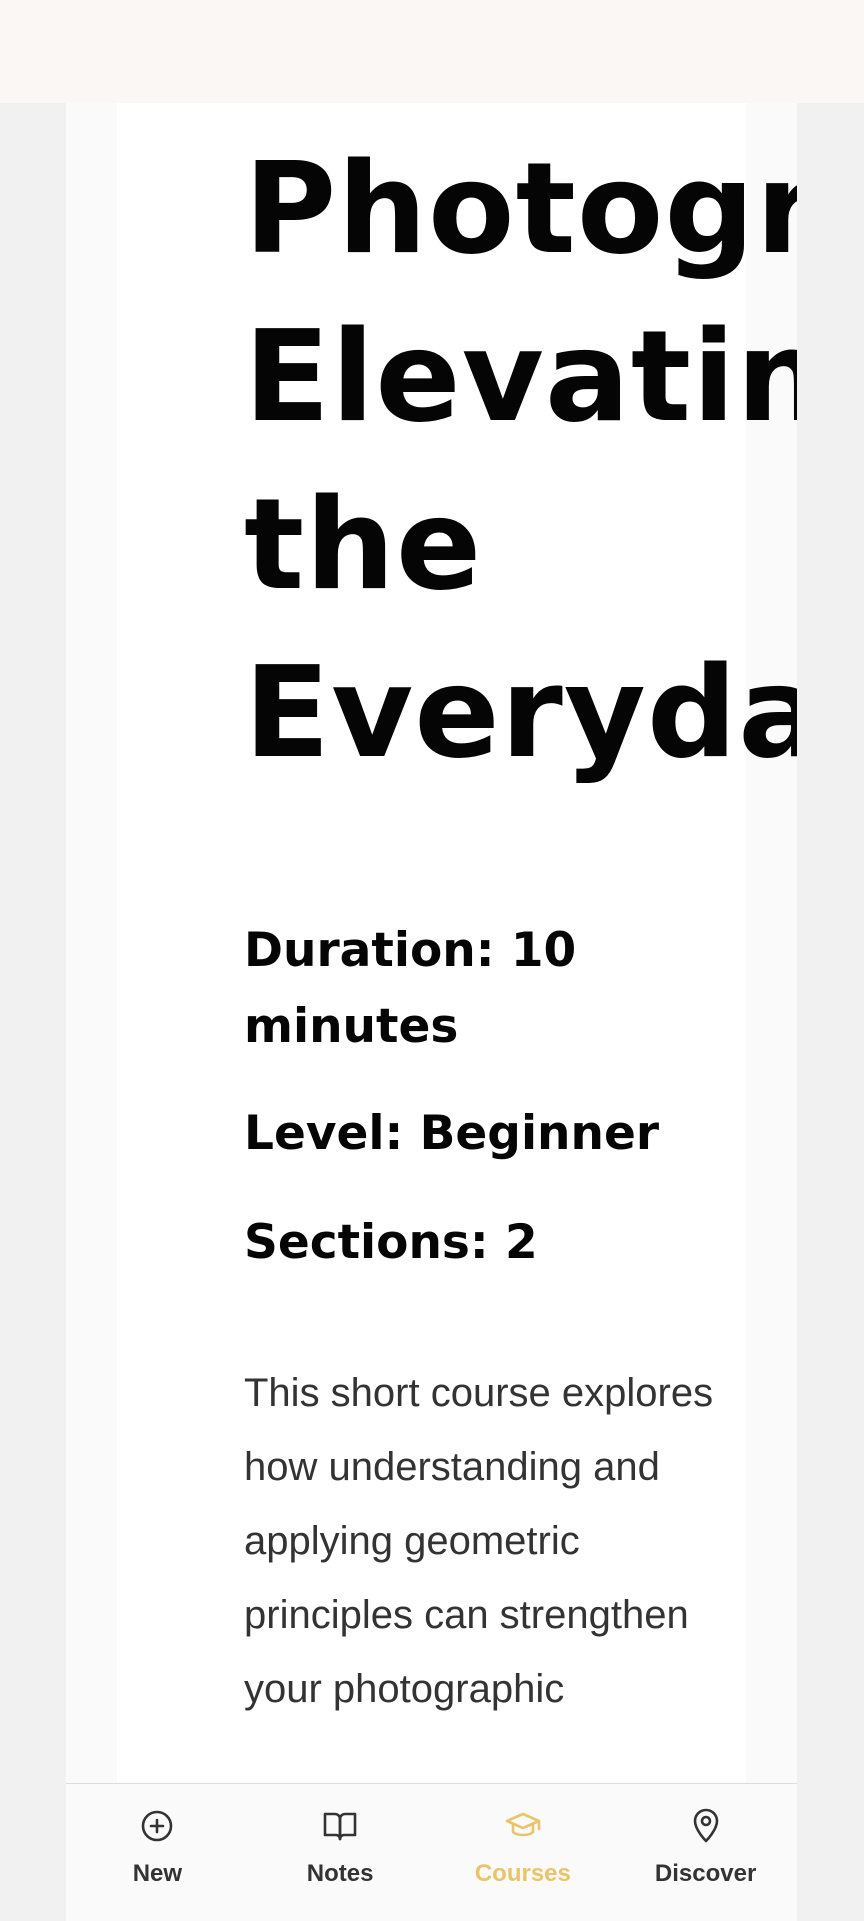 The image size is (864, 1921). Describe the element at coordinates (522, 1873) in the screenshot. I see `nav-label-courses: Courses` at that location.